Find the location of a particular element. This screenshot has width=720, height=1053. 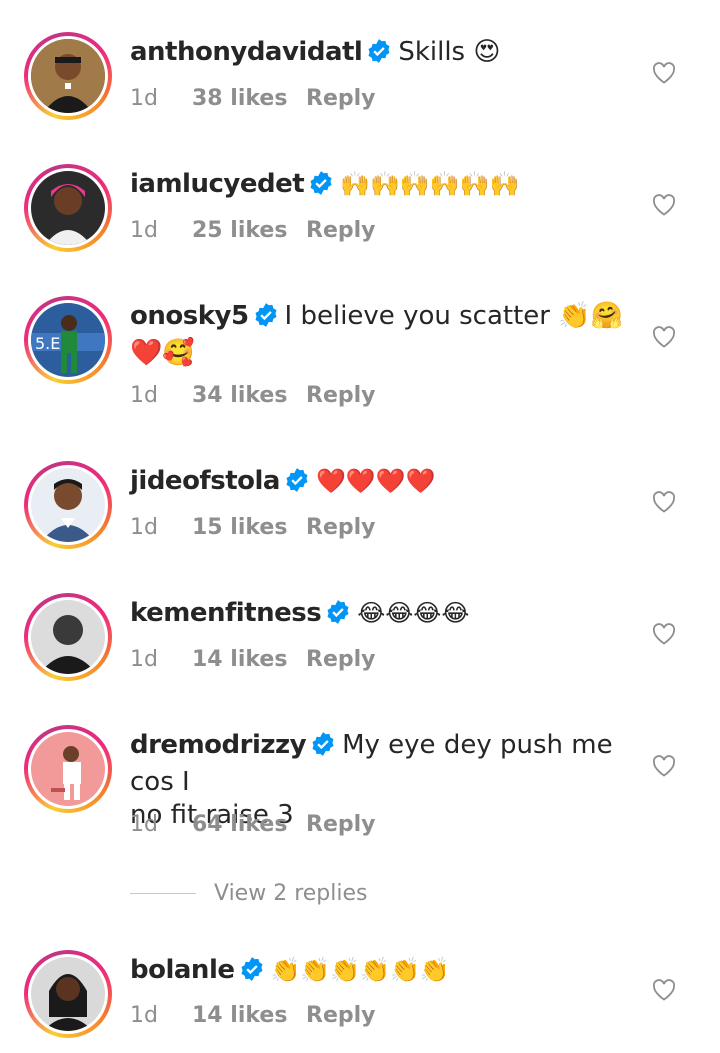

likes-count: 34 likes is located at coordinates (249, 395).